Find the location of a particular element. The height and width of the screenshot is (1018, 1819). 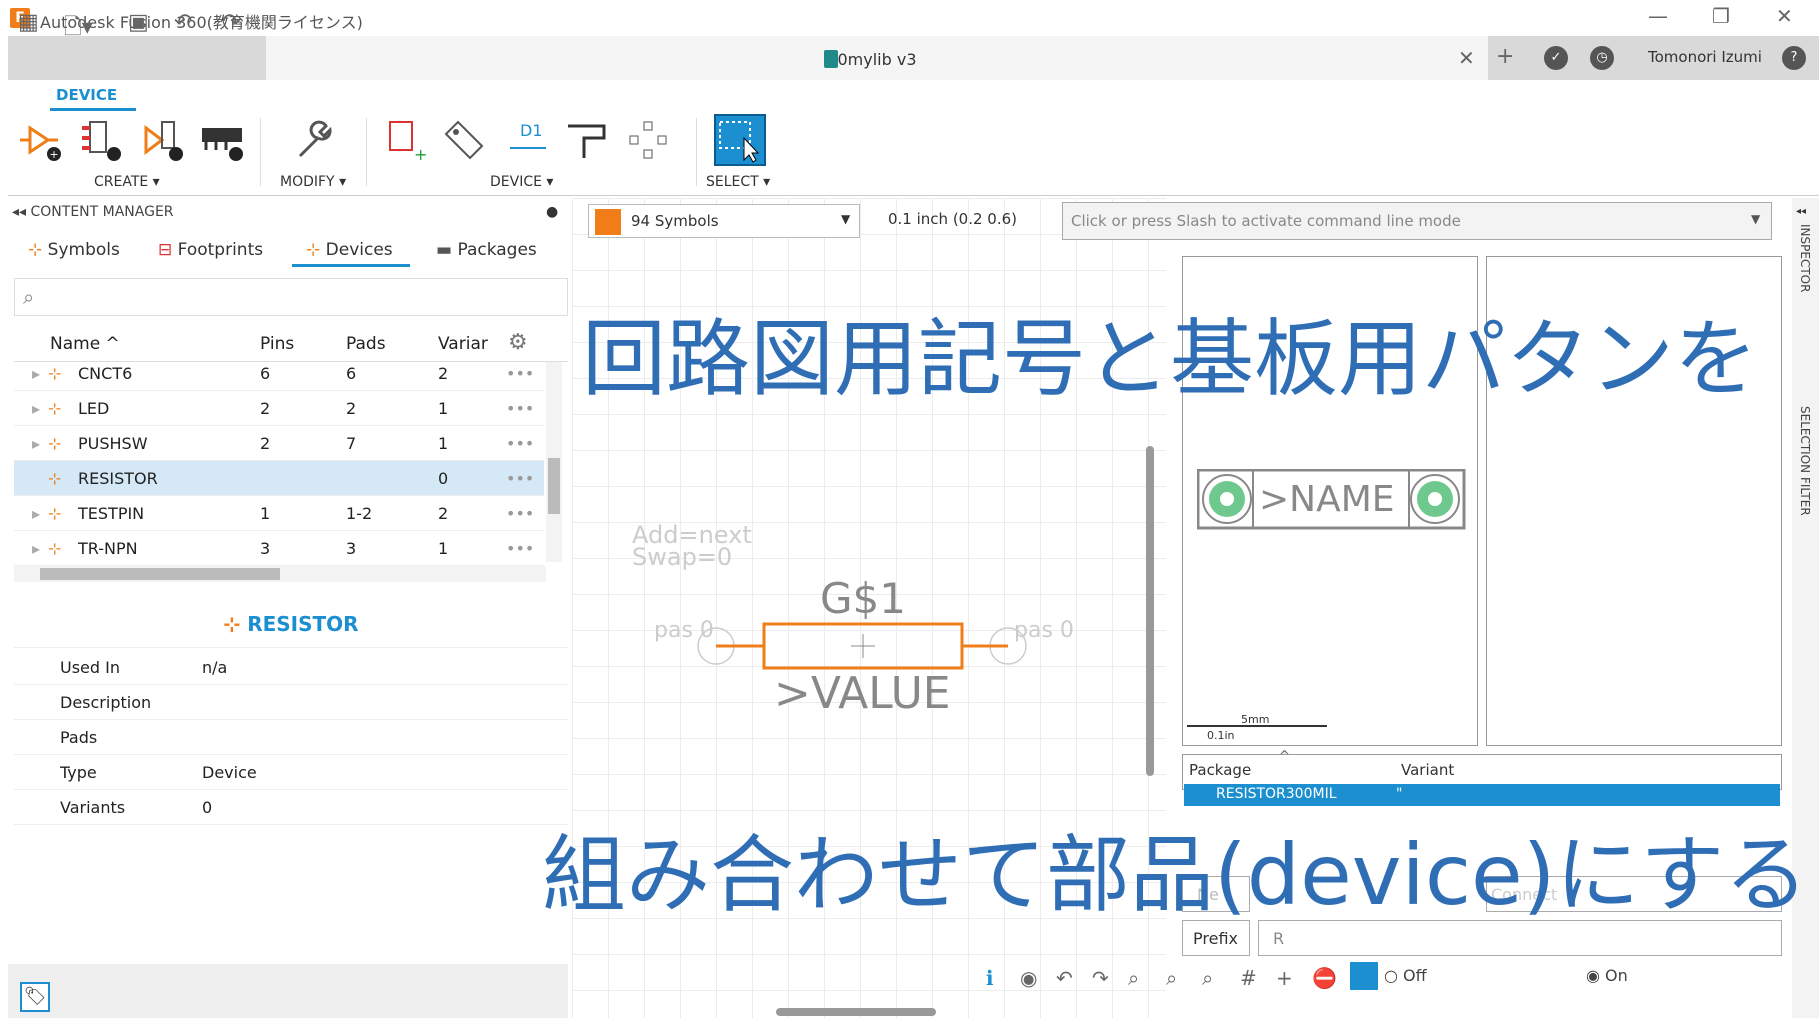

row-pads: 3 is located at coordinates (351, 548).